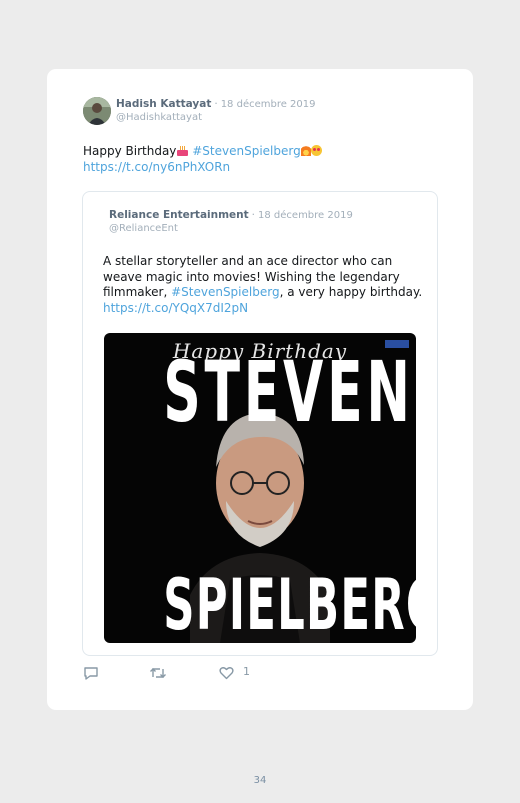 Image resolution: width=520 pixels, height=803 pixels. I want to click on tweet-text-prefix: Happy Birthday, so click(130, 151).